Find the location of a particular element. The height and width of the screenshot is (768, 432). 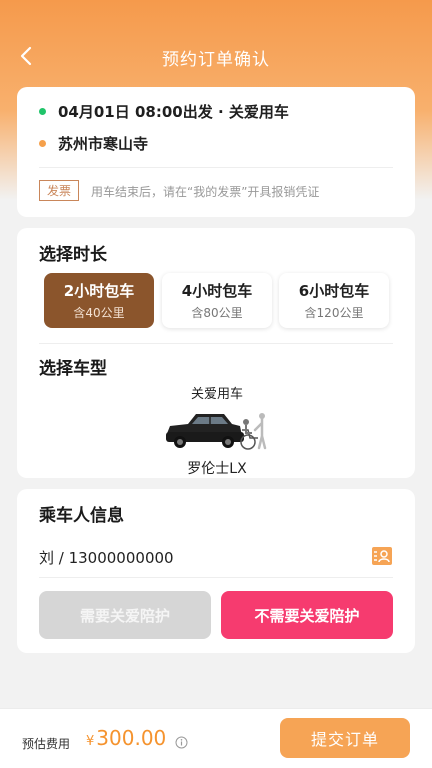

car-wheelchair-icon is located at coordinates (216, 431).